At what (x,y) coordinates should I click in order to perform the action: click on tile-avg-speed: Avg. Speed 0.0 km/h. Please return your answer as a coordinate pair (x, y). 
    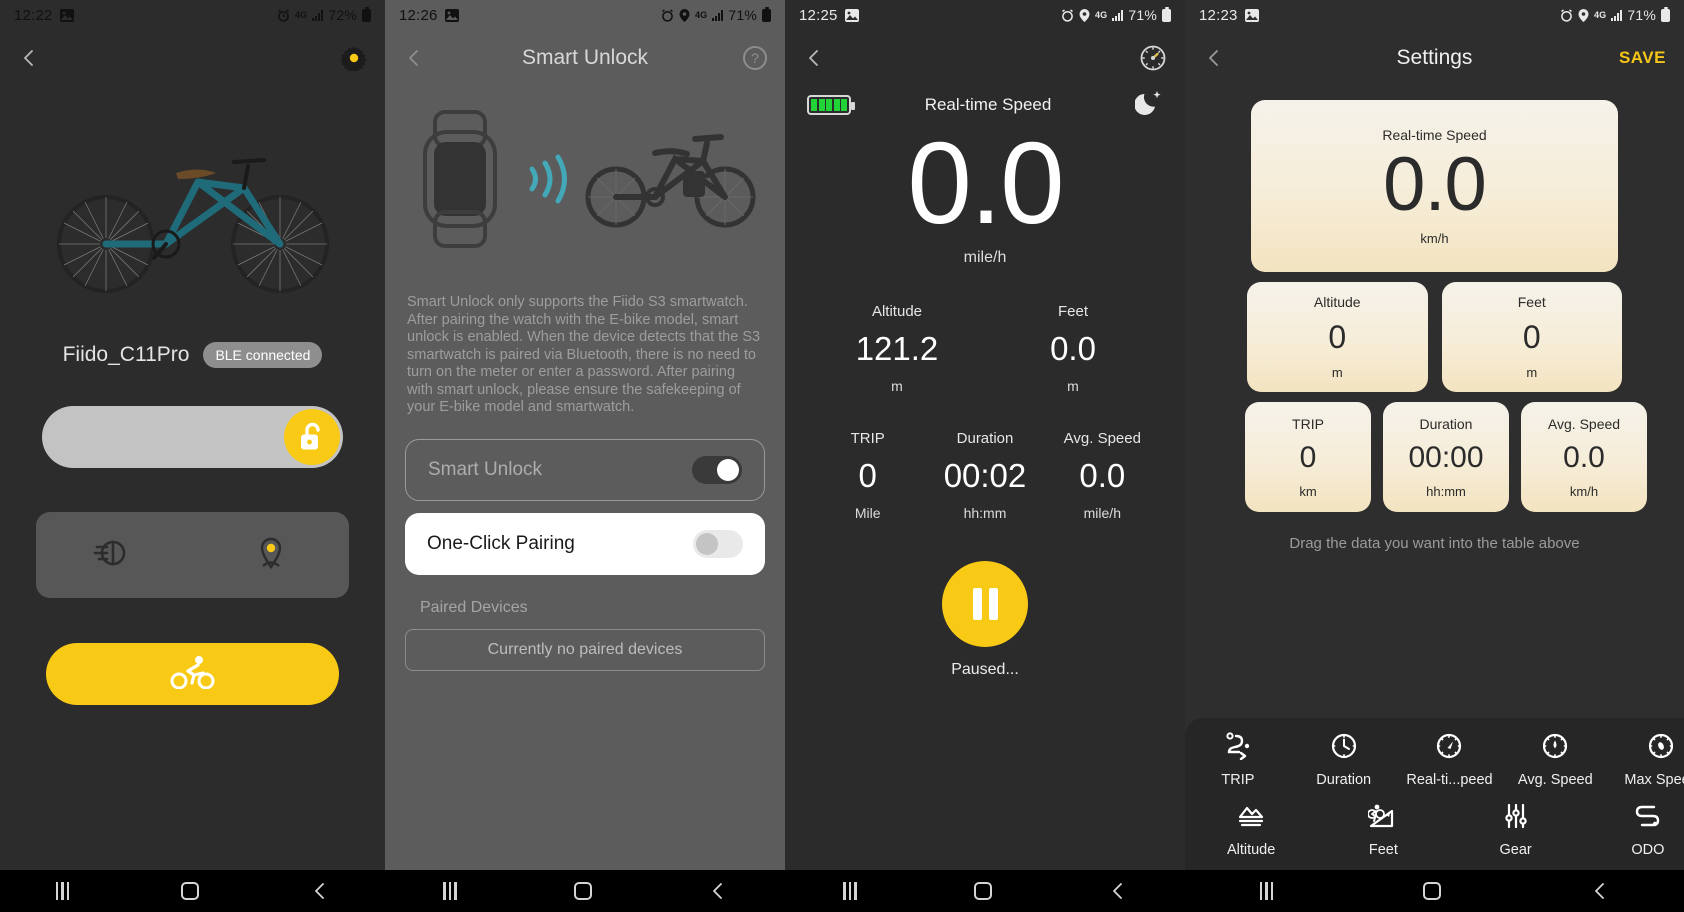
    Looking at the image, I should click on (1584, 457).